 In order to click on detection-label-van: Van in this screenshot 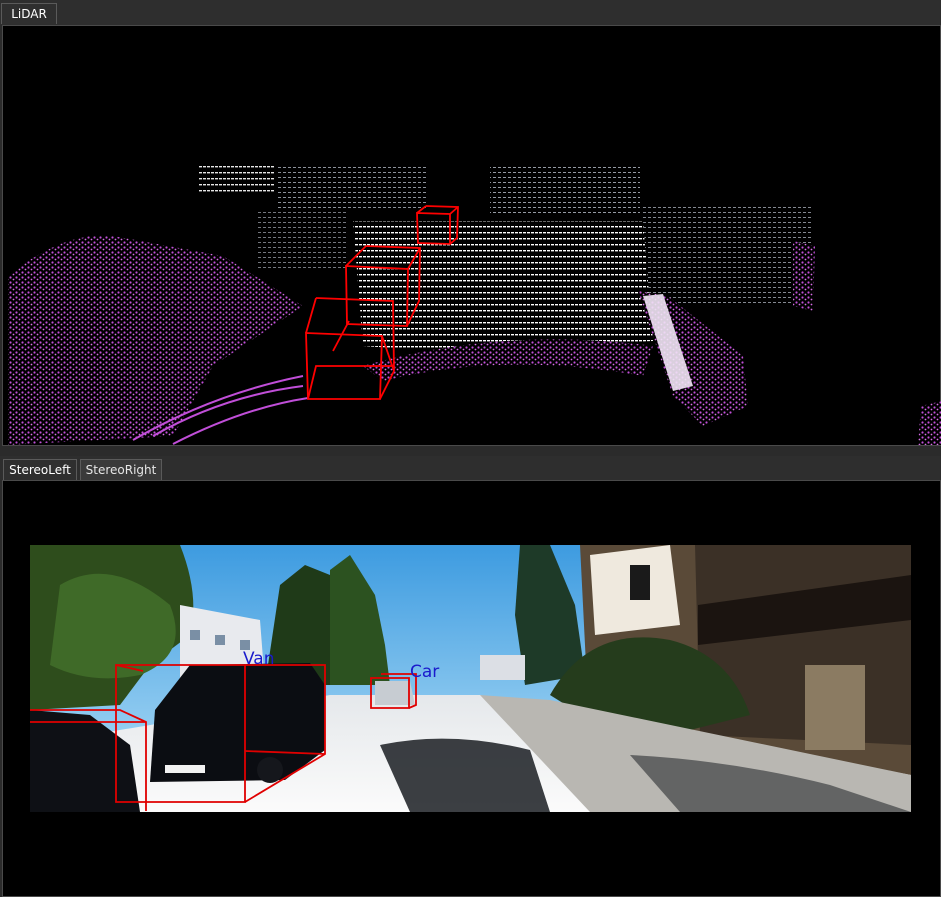, I will do `click(259, 659)`.